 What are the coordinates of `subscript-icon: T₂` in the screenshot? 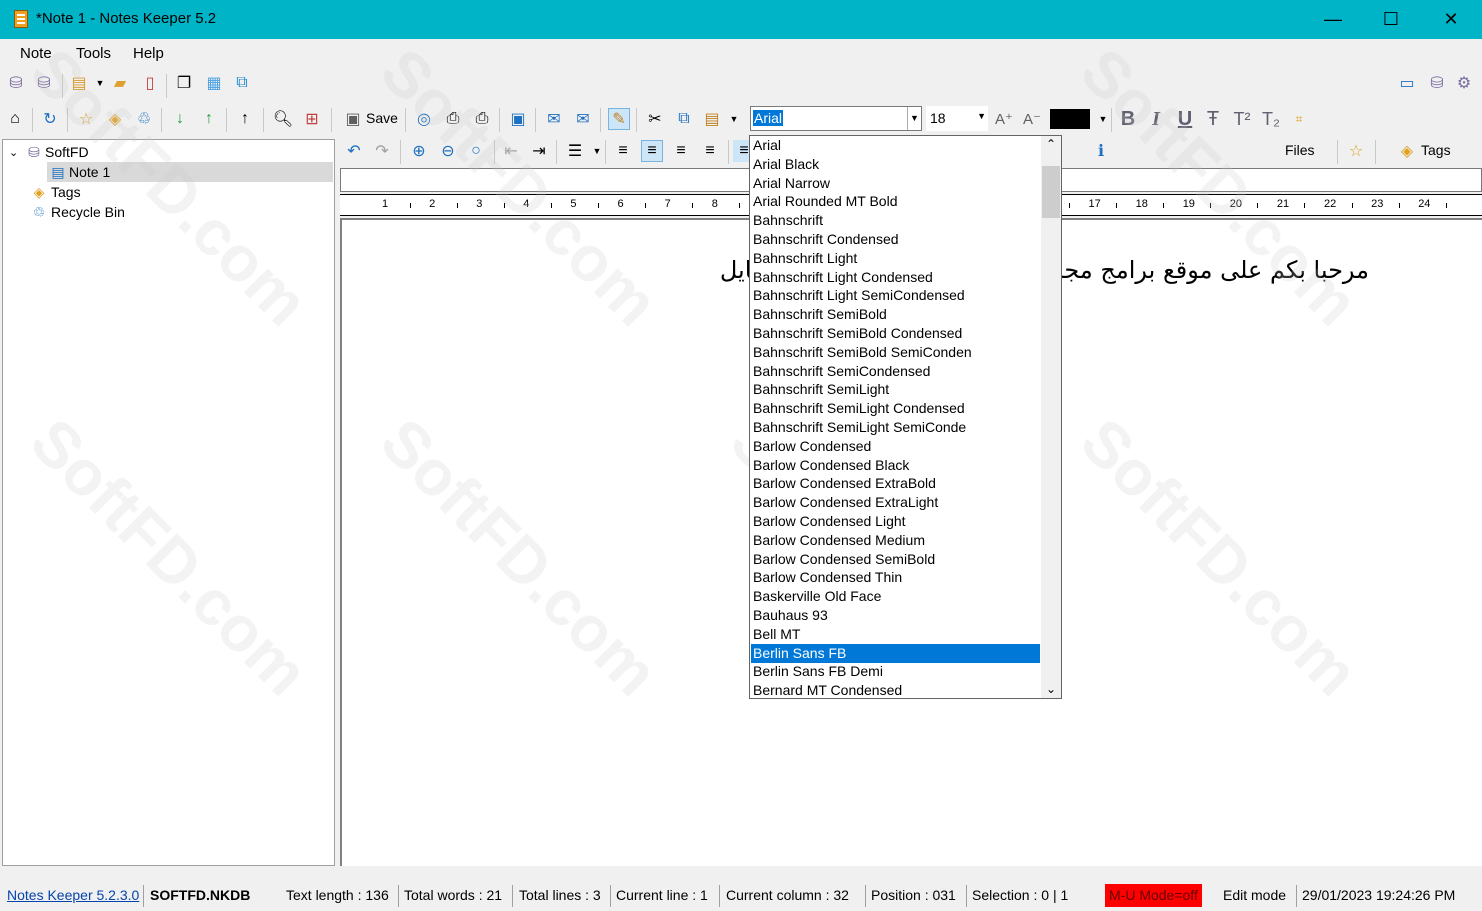 It's located at (1271, 119).